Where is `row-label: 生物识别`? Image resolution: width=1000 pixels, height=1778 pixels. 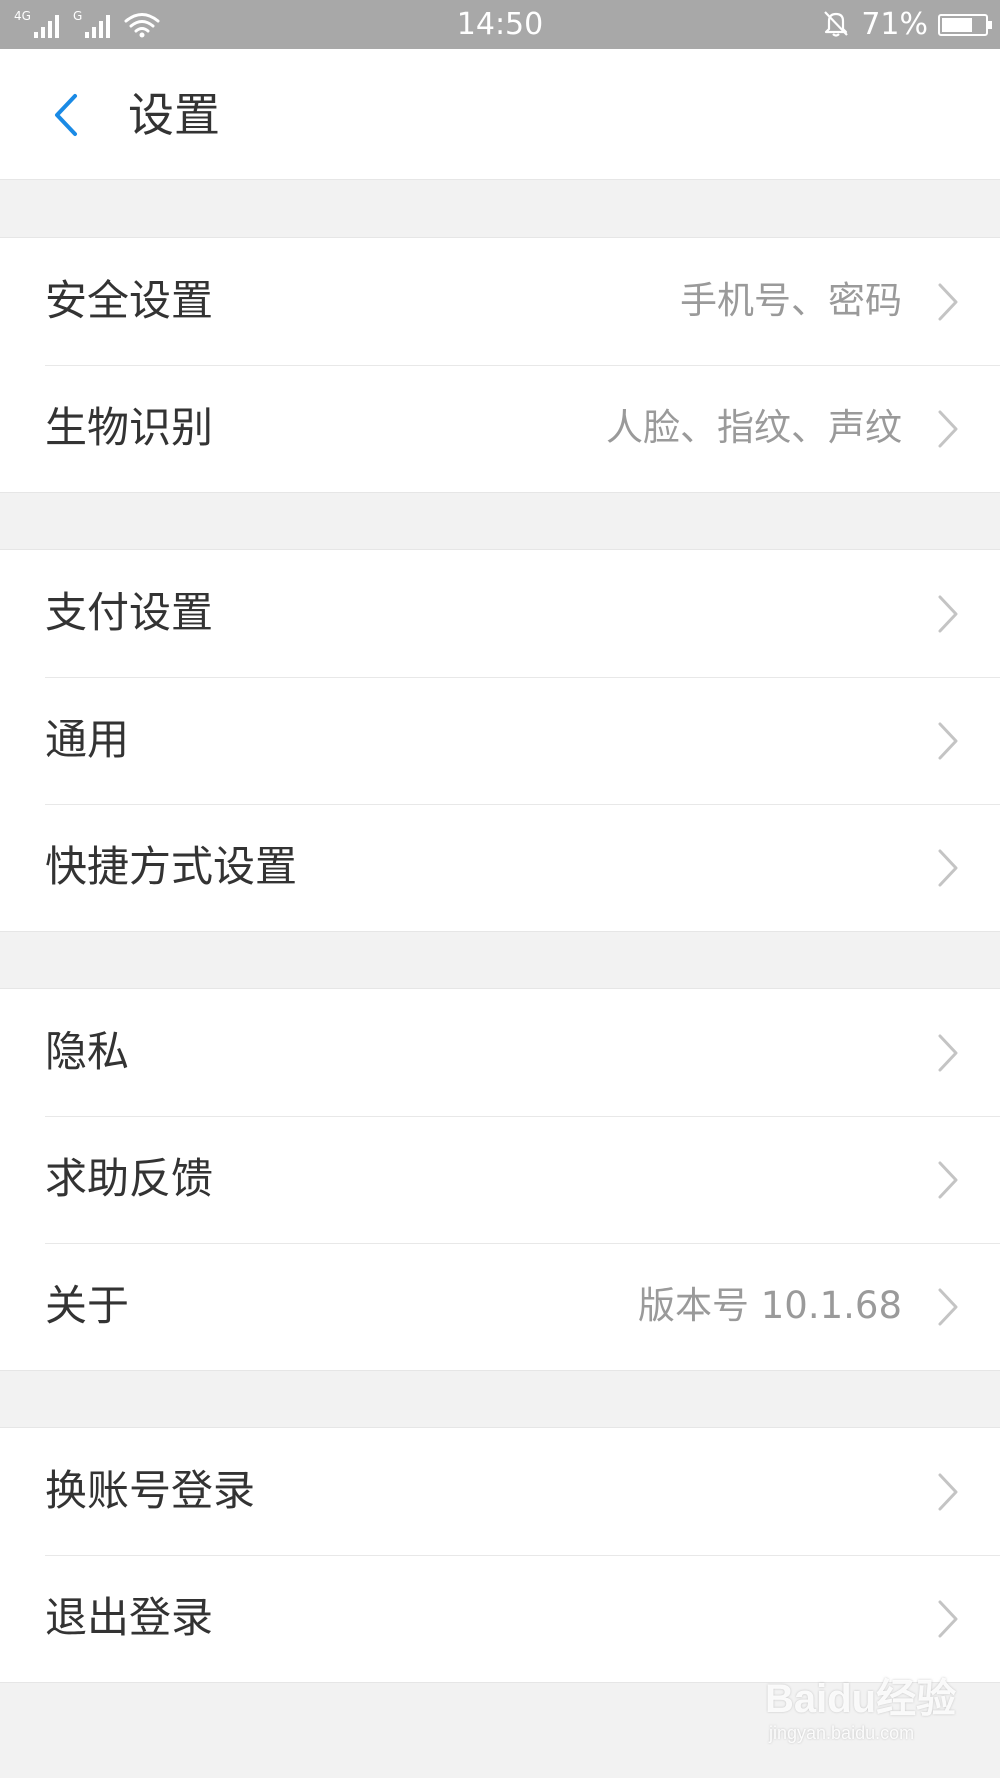 row-label: 生物识别 is located at coordinates (129, 427).